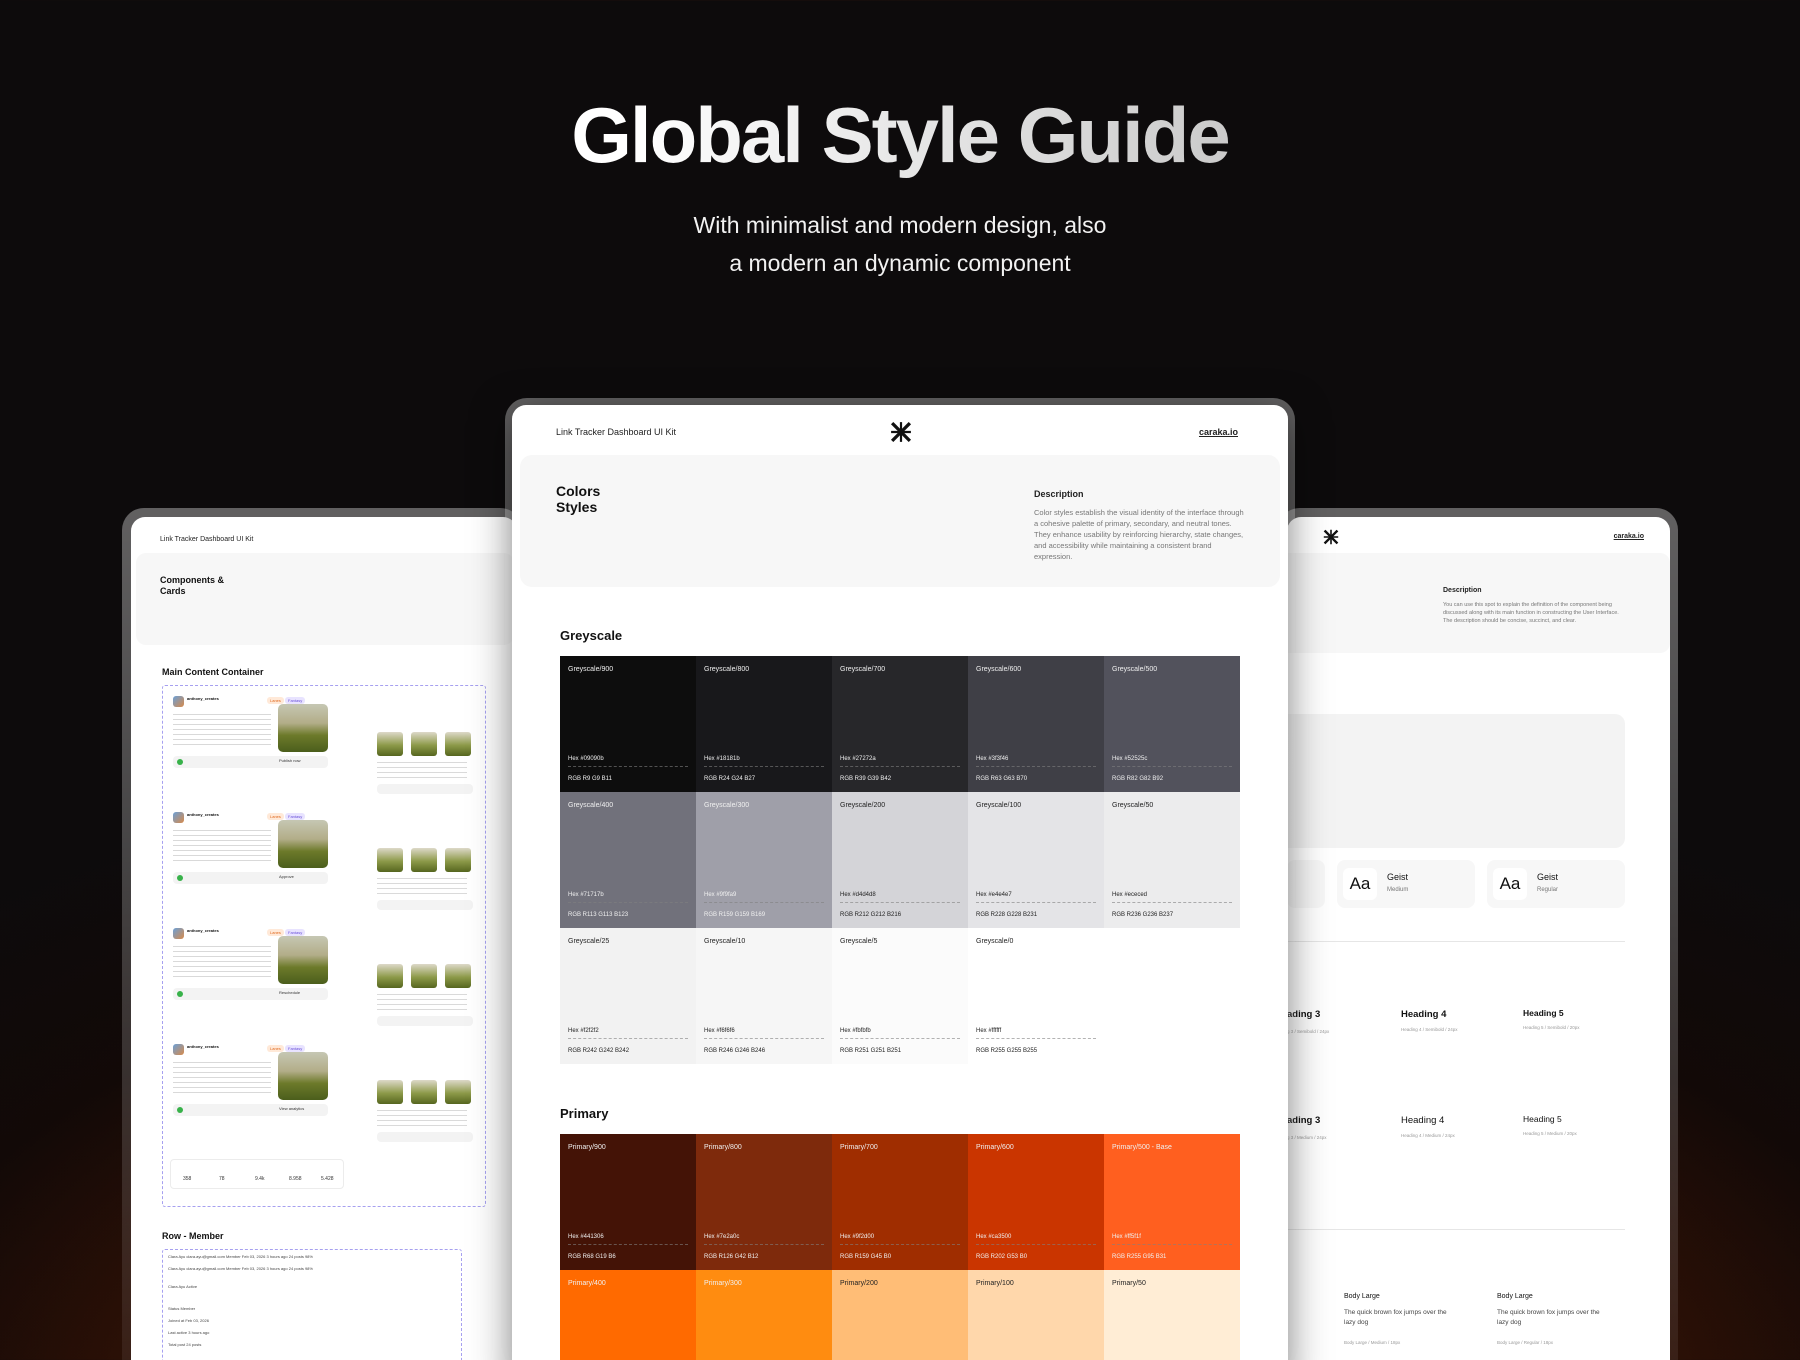  What do you see at coordinates (222, 1179) in the screenshot?
I see `stat-value: 78` at bounding box center [222, 1179].